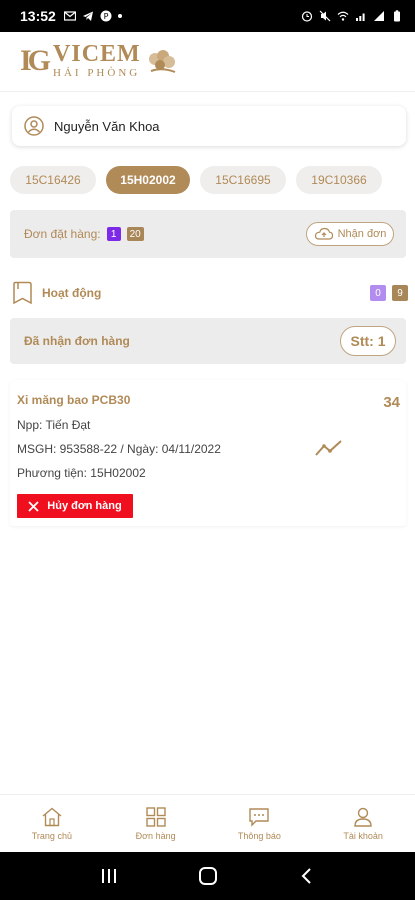  What do you see at coordinates (307, 16) in the screenshot?
I see `alarm-icon` at bounding box center [307, 16].